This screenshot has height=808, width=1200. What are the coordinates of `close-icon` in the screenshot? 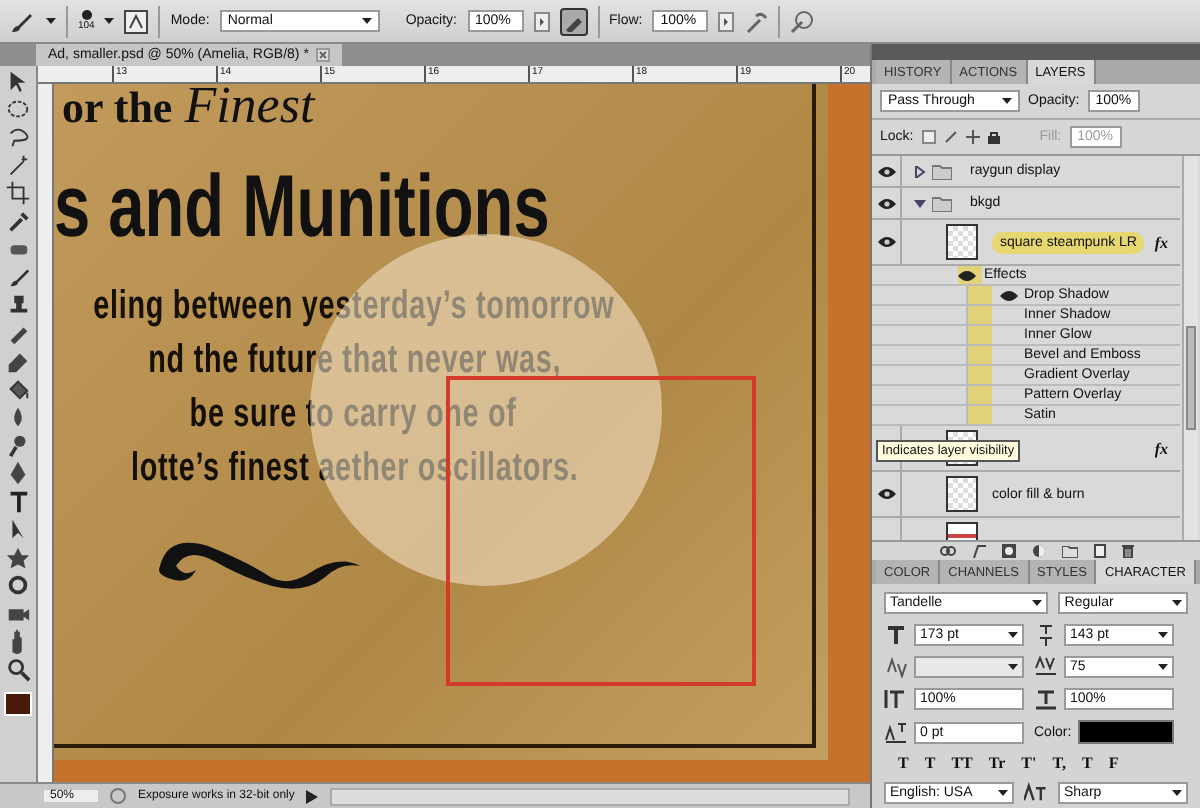 It's located at (323, 55).